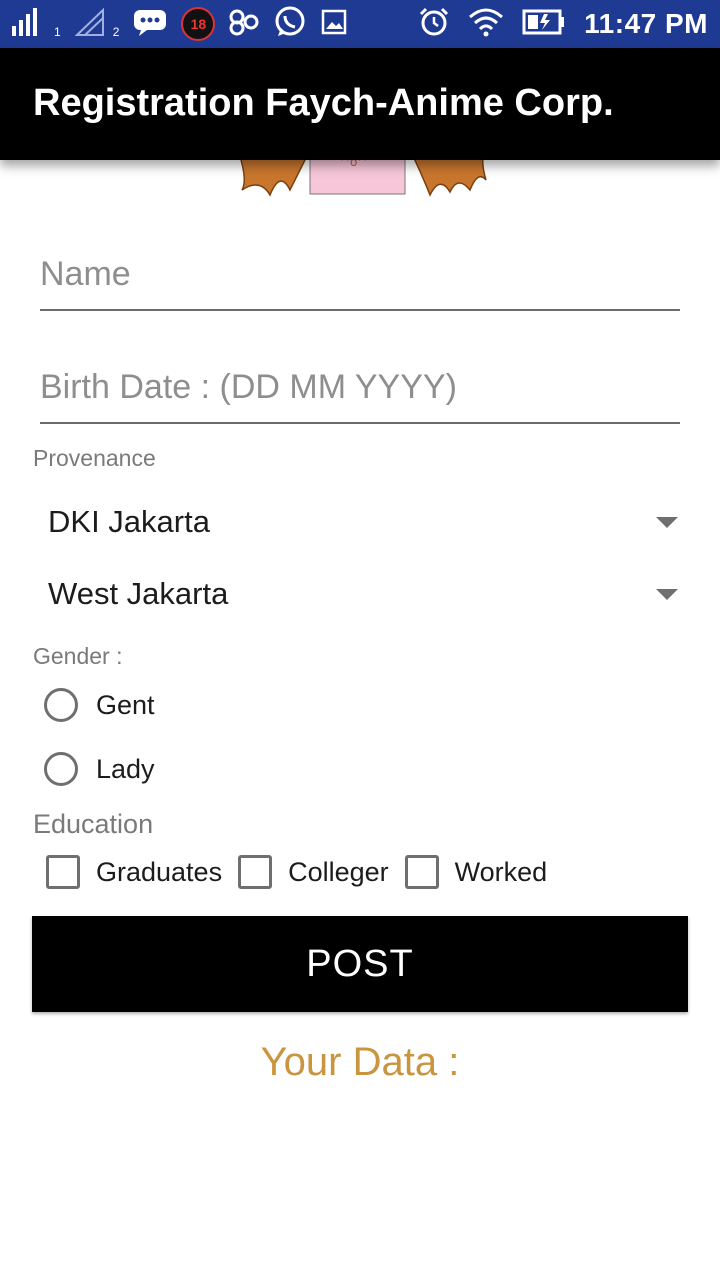 The width and height of the screenshot is (720, 1280). I want to click on alarm-icon, so click(434, 24).